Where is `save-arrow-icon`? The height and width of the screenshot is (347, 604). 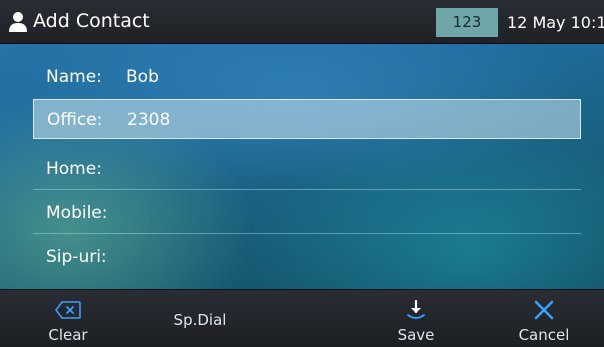
save-arrow-icon is located at coordinates (416, 309).